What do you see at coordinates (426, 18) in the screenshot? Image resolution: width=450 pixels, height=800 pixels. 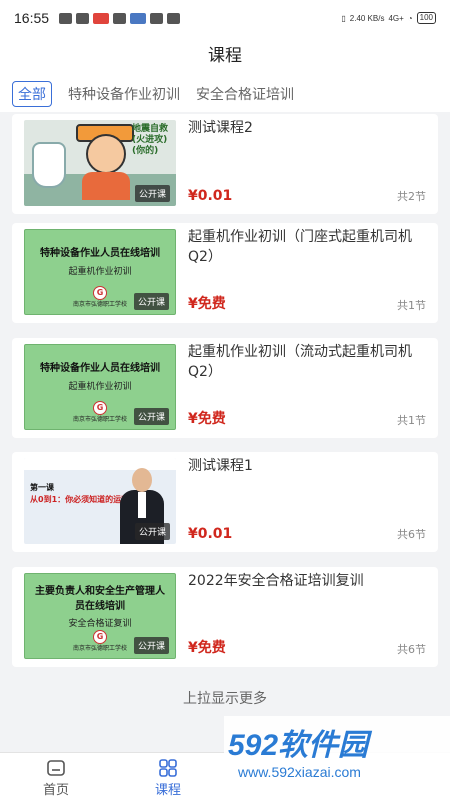 I see `battery-level: 100` at bounding box center [426, 18].